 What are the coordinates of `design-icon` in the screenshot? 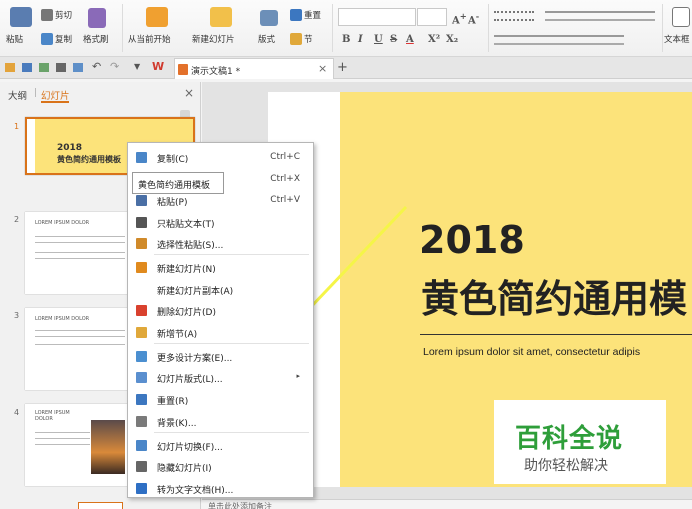 It's located at (141, 356).